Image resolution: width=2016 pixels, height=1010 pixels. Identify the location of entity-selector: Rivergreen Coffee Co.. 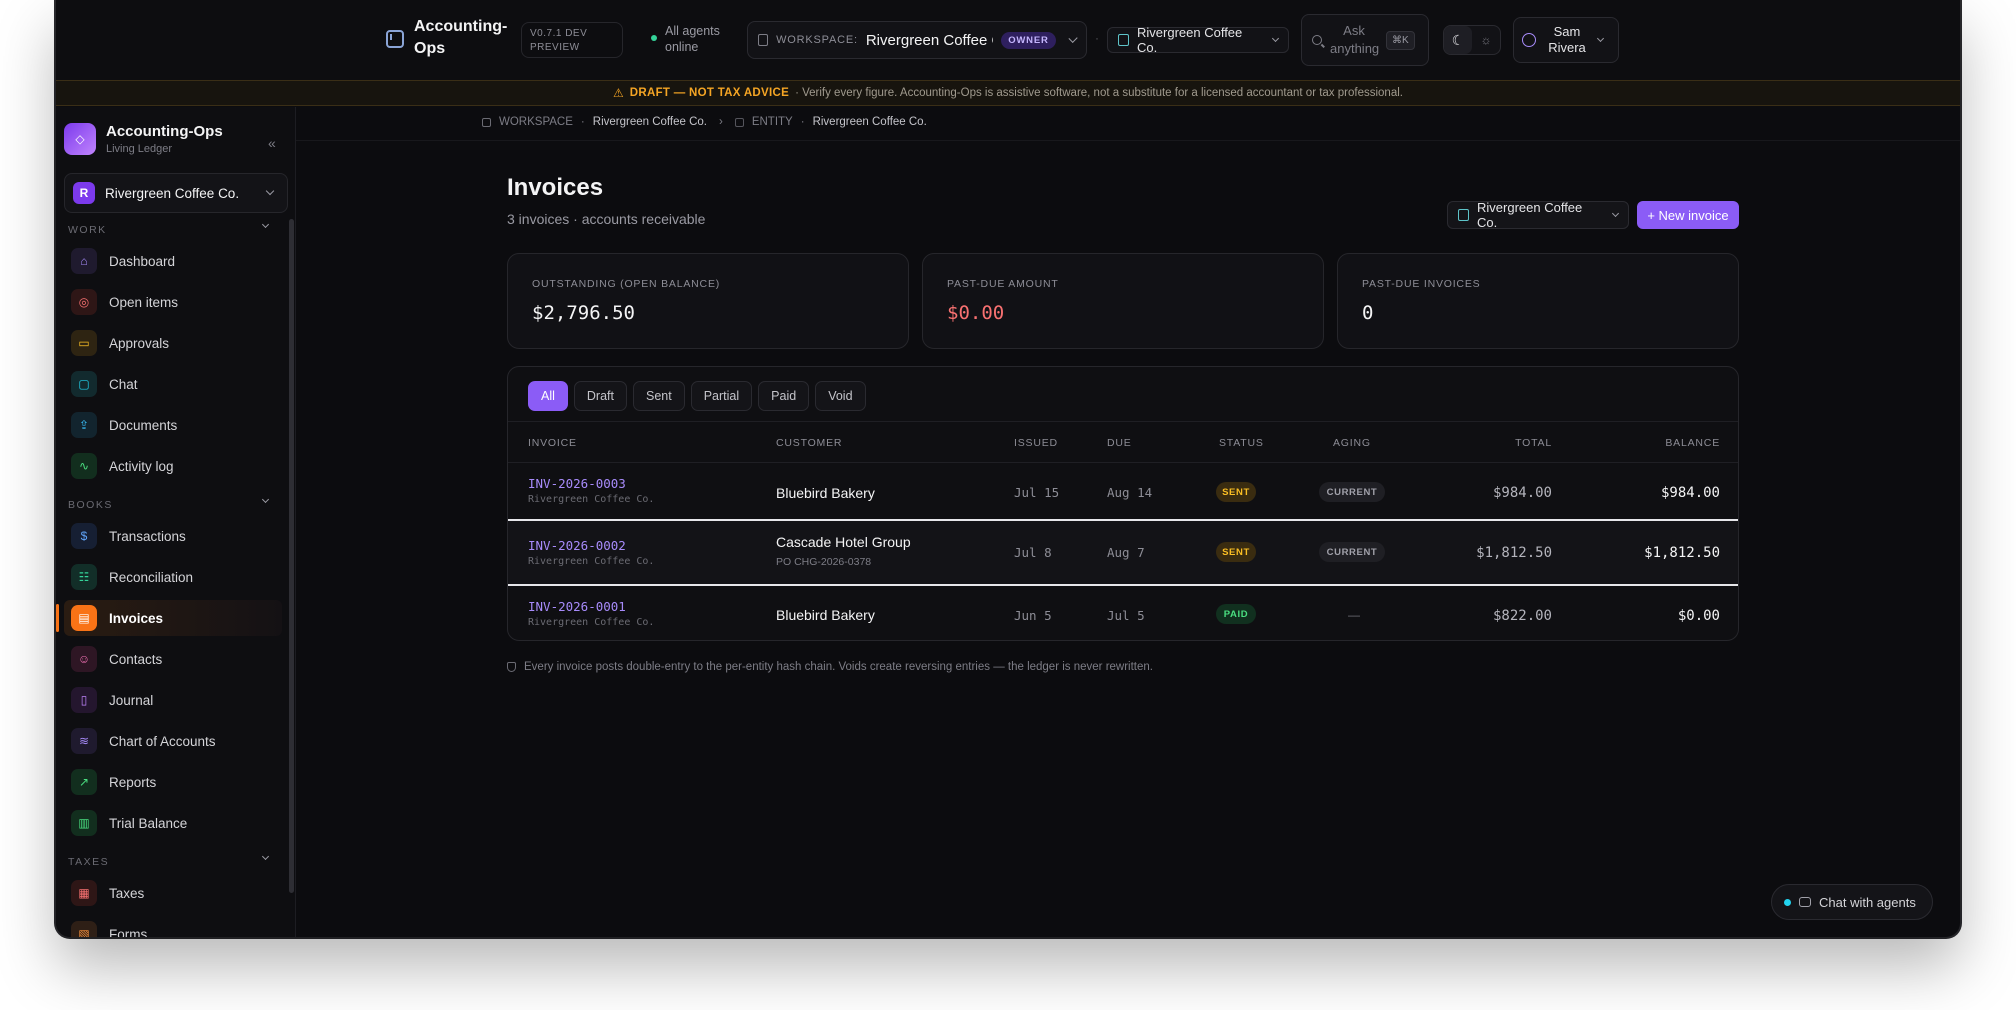
(1198, 40).